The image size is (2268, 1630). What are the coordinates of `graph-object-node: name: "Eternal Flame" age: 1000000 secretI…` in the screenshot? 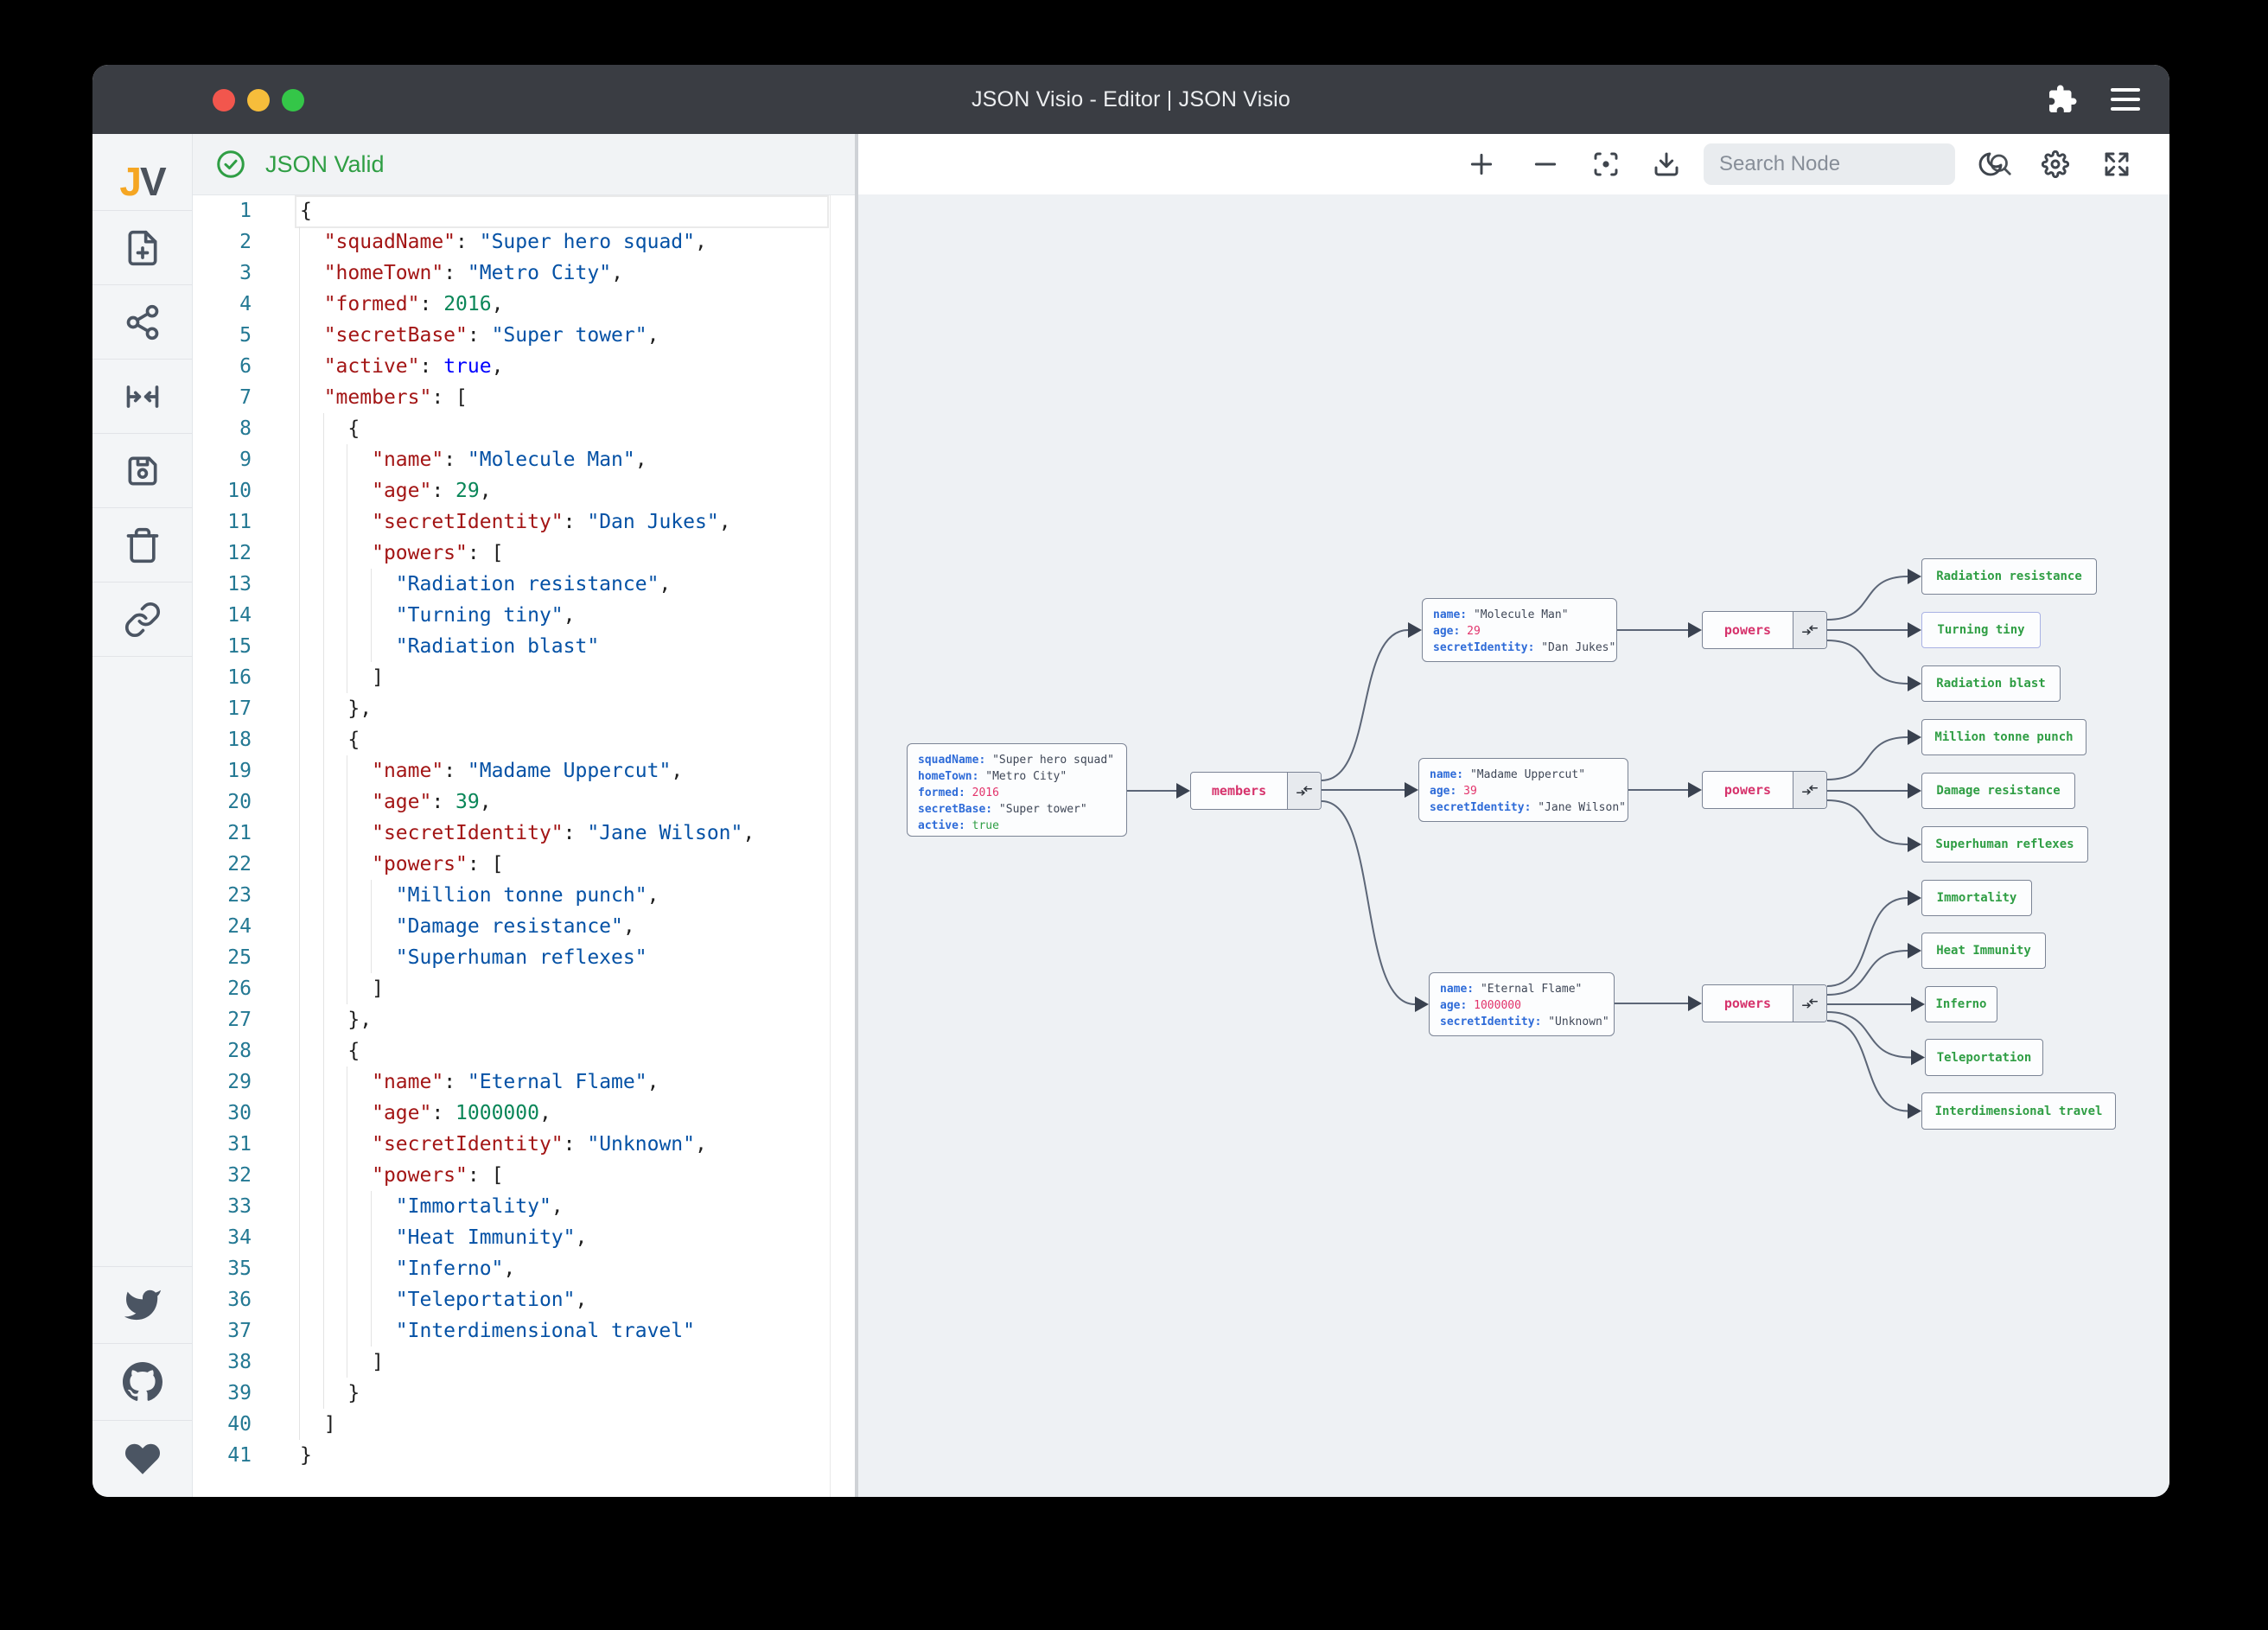 It's located at (1522, 1004).